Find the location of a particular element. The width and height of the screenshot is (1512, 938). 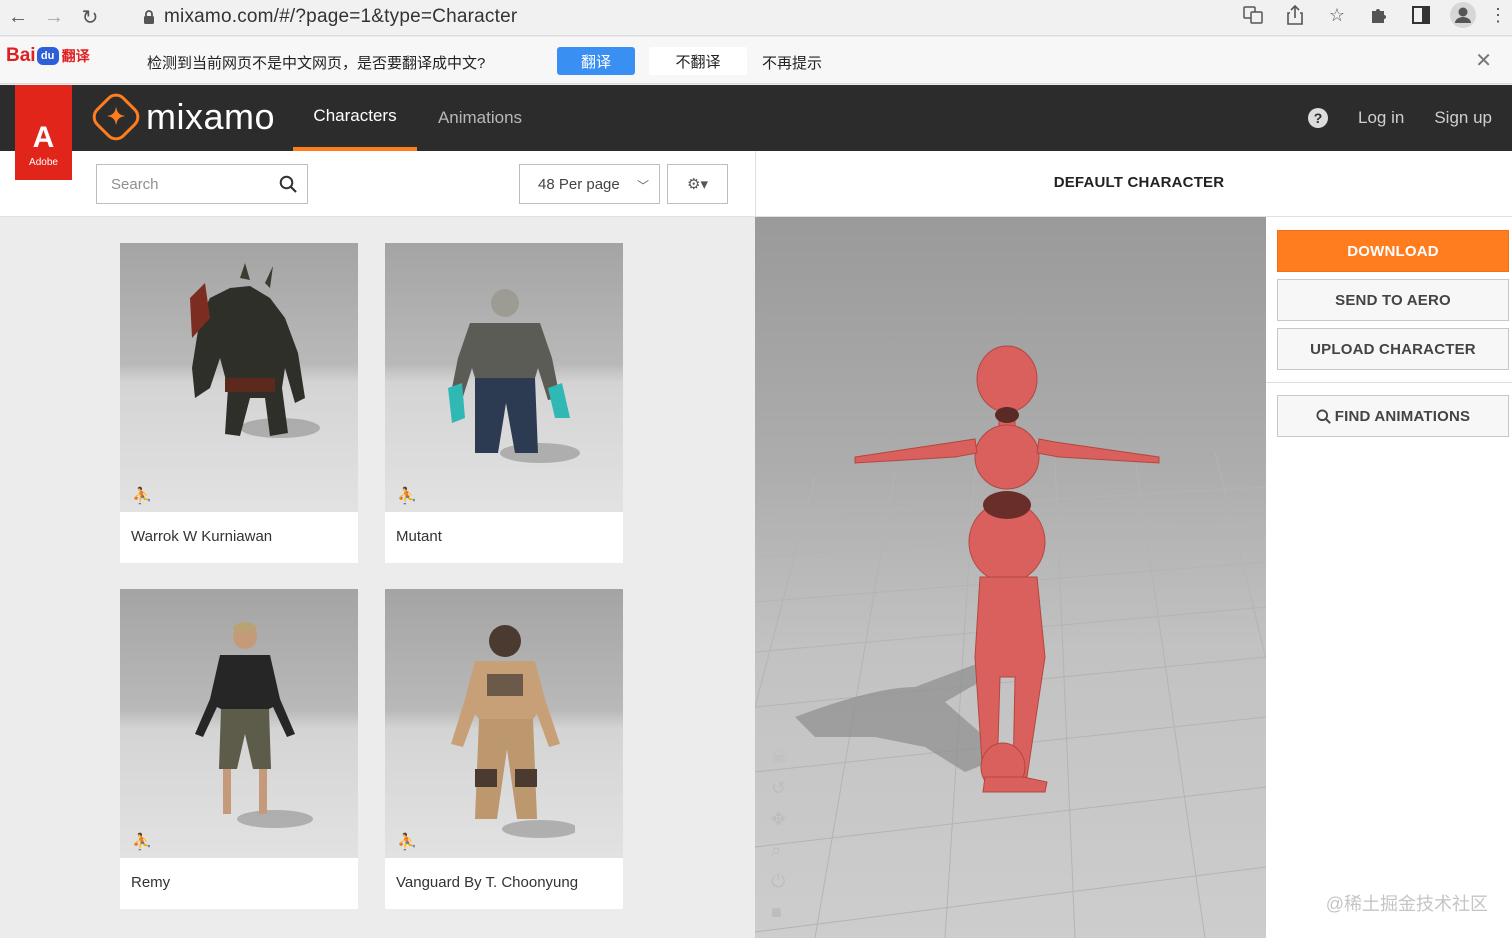

find-animations-label: FIND ANIMATIONS is located at coordinates (1402, 416).